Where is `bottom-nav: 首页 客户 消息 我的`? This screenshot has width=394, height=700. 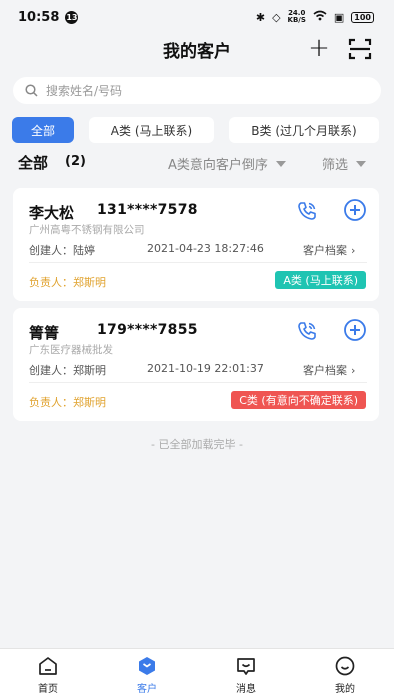 bottom-nav: 首页 客户 消息 我的 is located at coordinates (197, 674).